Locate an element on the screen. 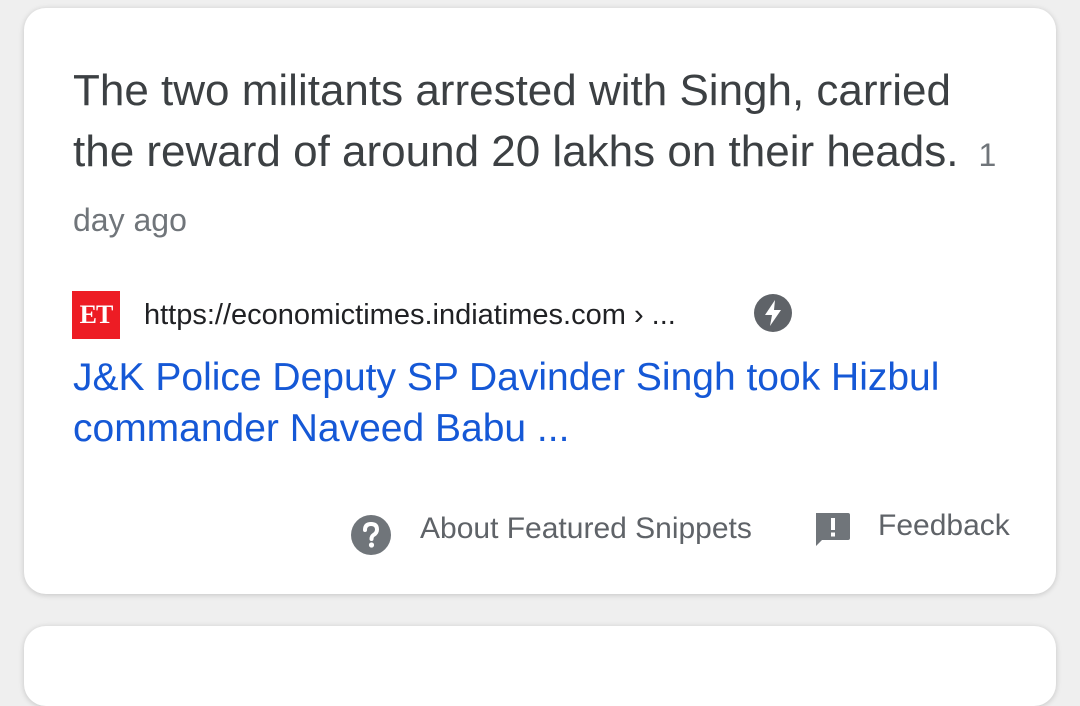  feedback-icon is located at coordinates (833, 529).